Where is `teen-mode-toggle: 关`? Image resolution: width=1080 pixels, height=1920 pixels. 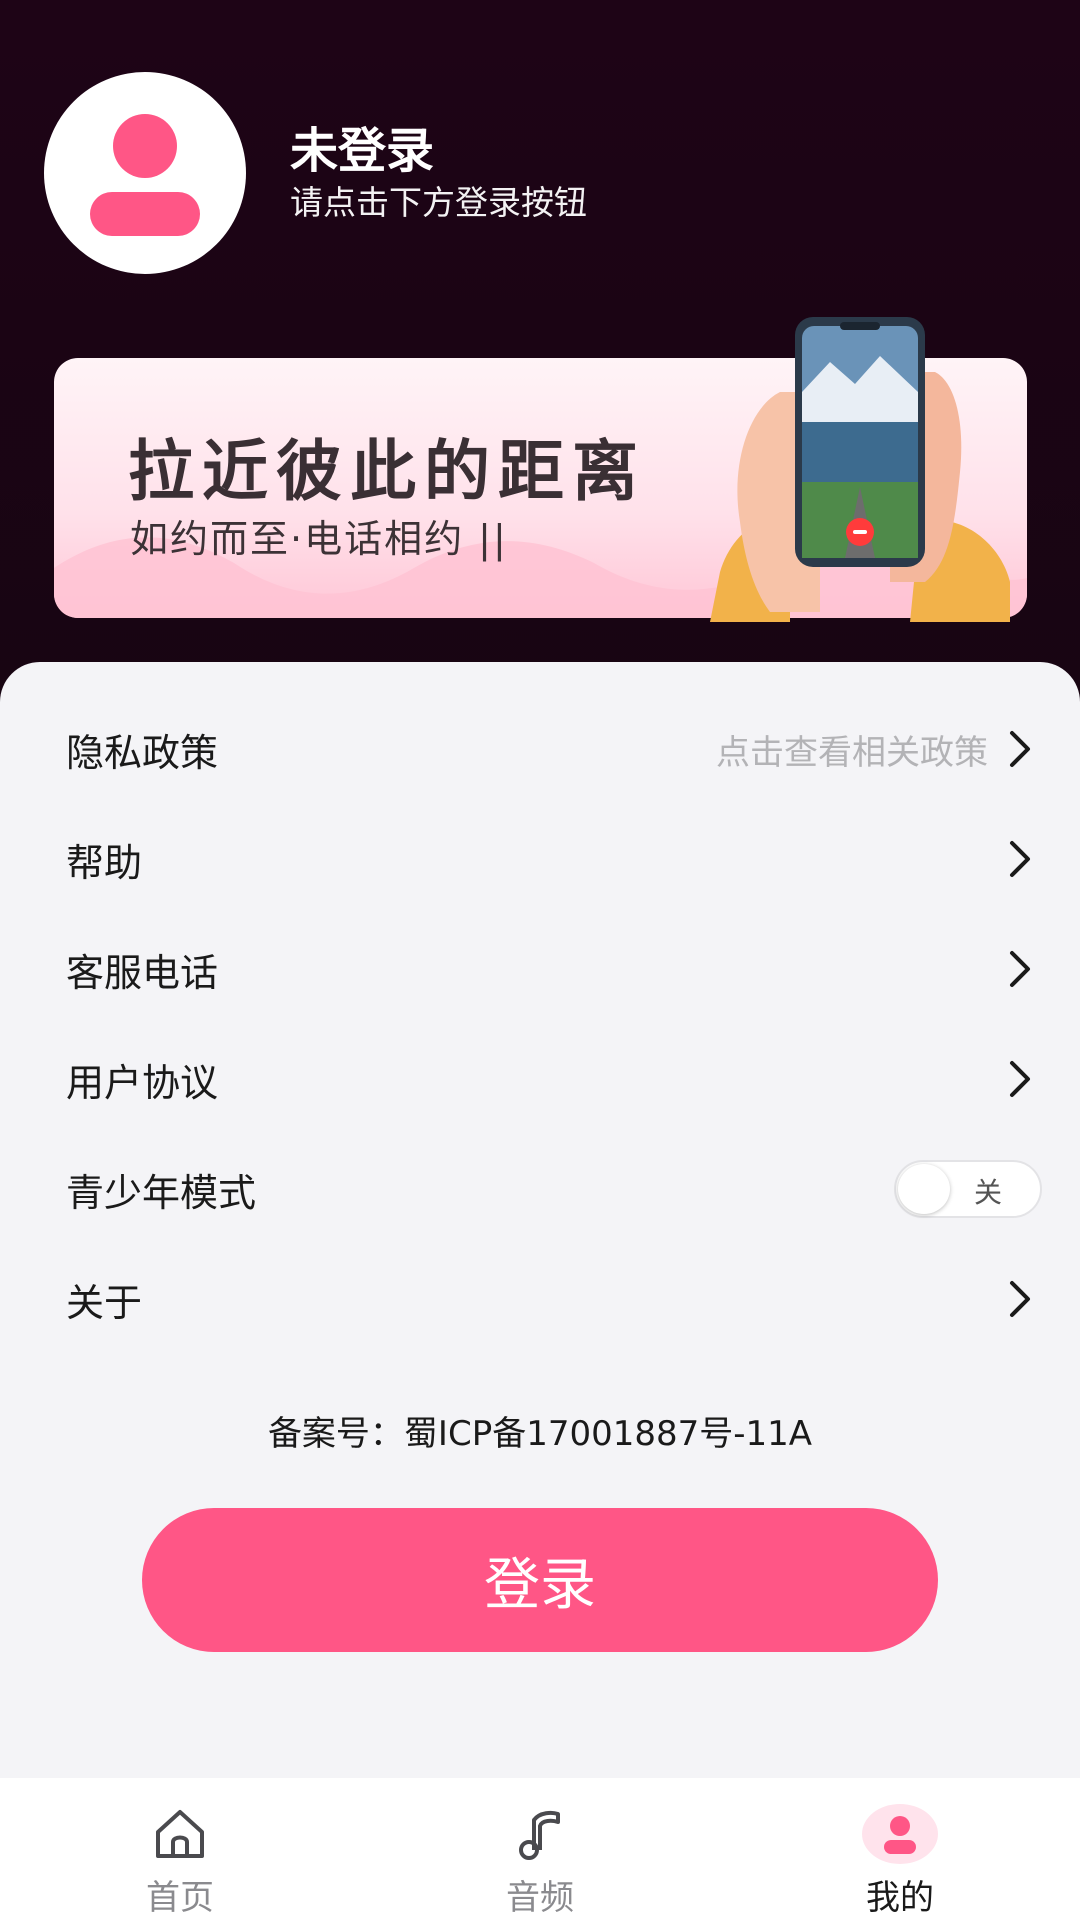 teen-mode-toggle: 关 is located at coordinates (968, 1189).